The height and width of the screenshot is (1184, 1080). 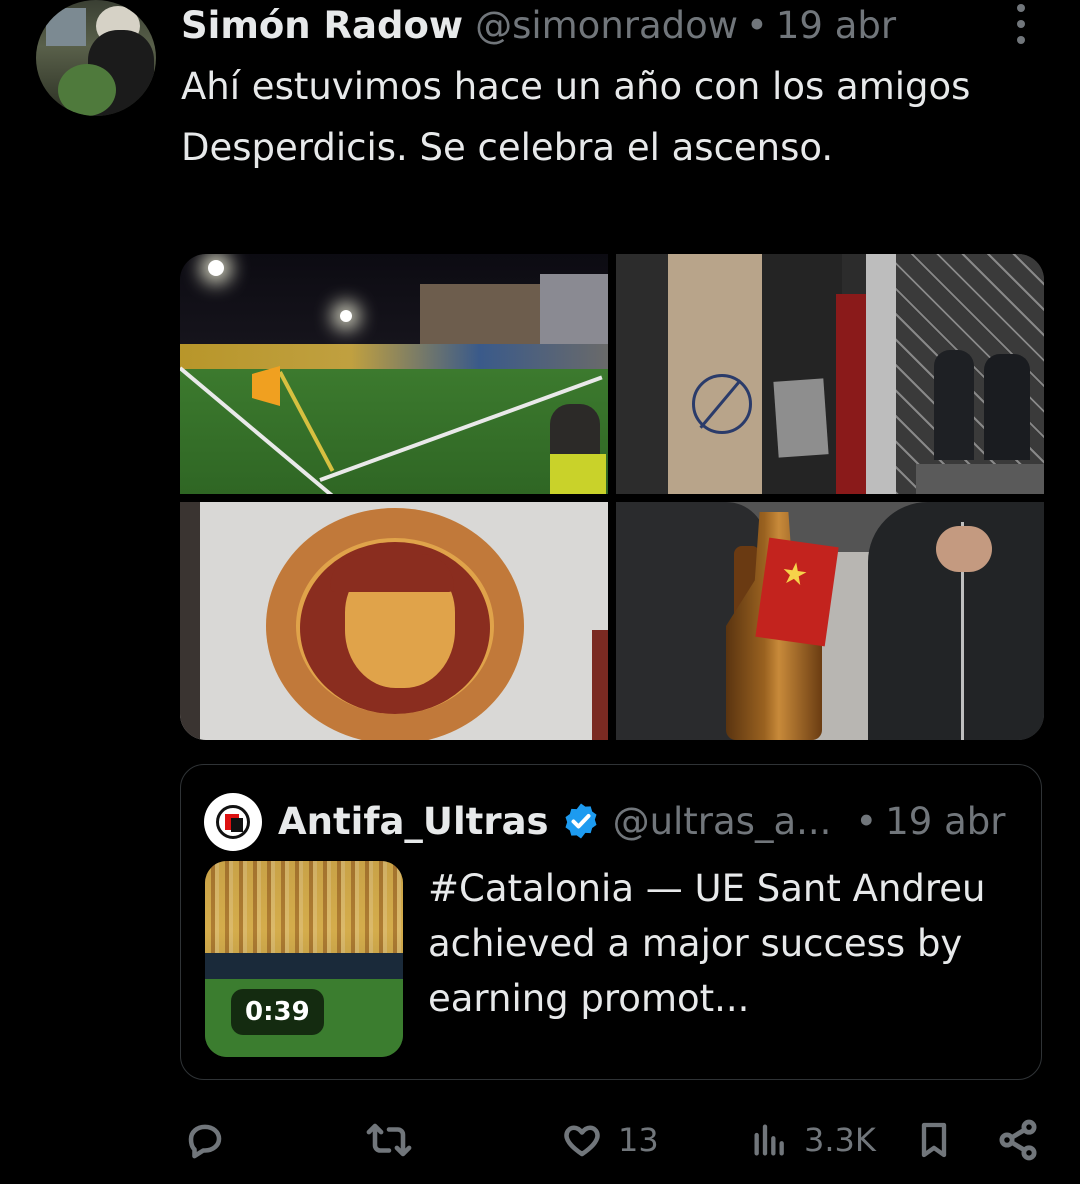 I want to click on tweet-header: Simón Radow @simonradow • 19 abr, so click(x=600, y=25).